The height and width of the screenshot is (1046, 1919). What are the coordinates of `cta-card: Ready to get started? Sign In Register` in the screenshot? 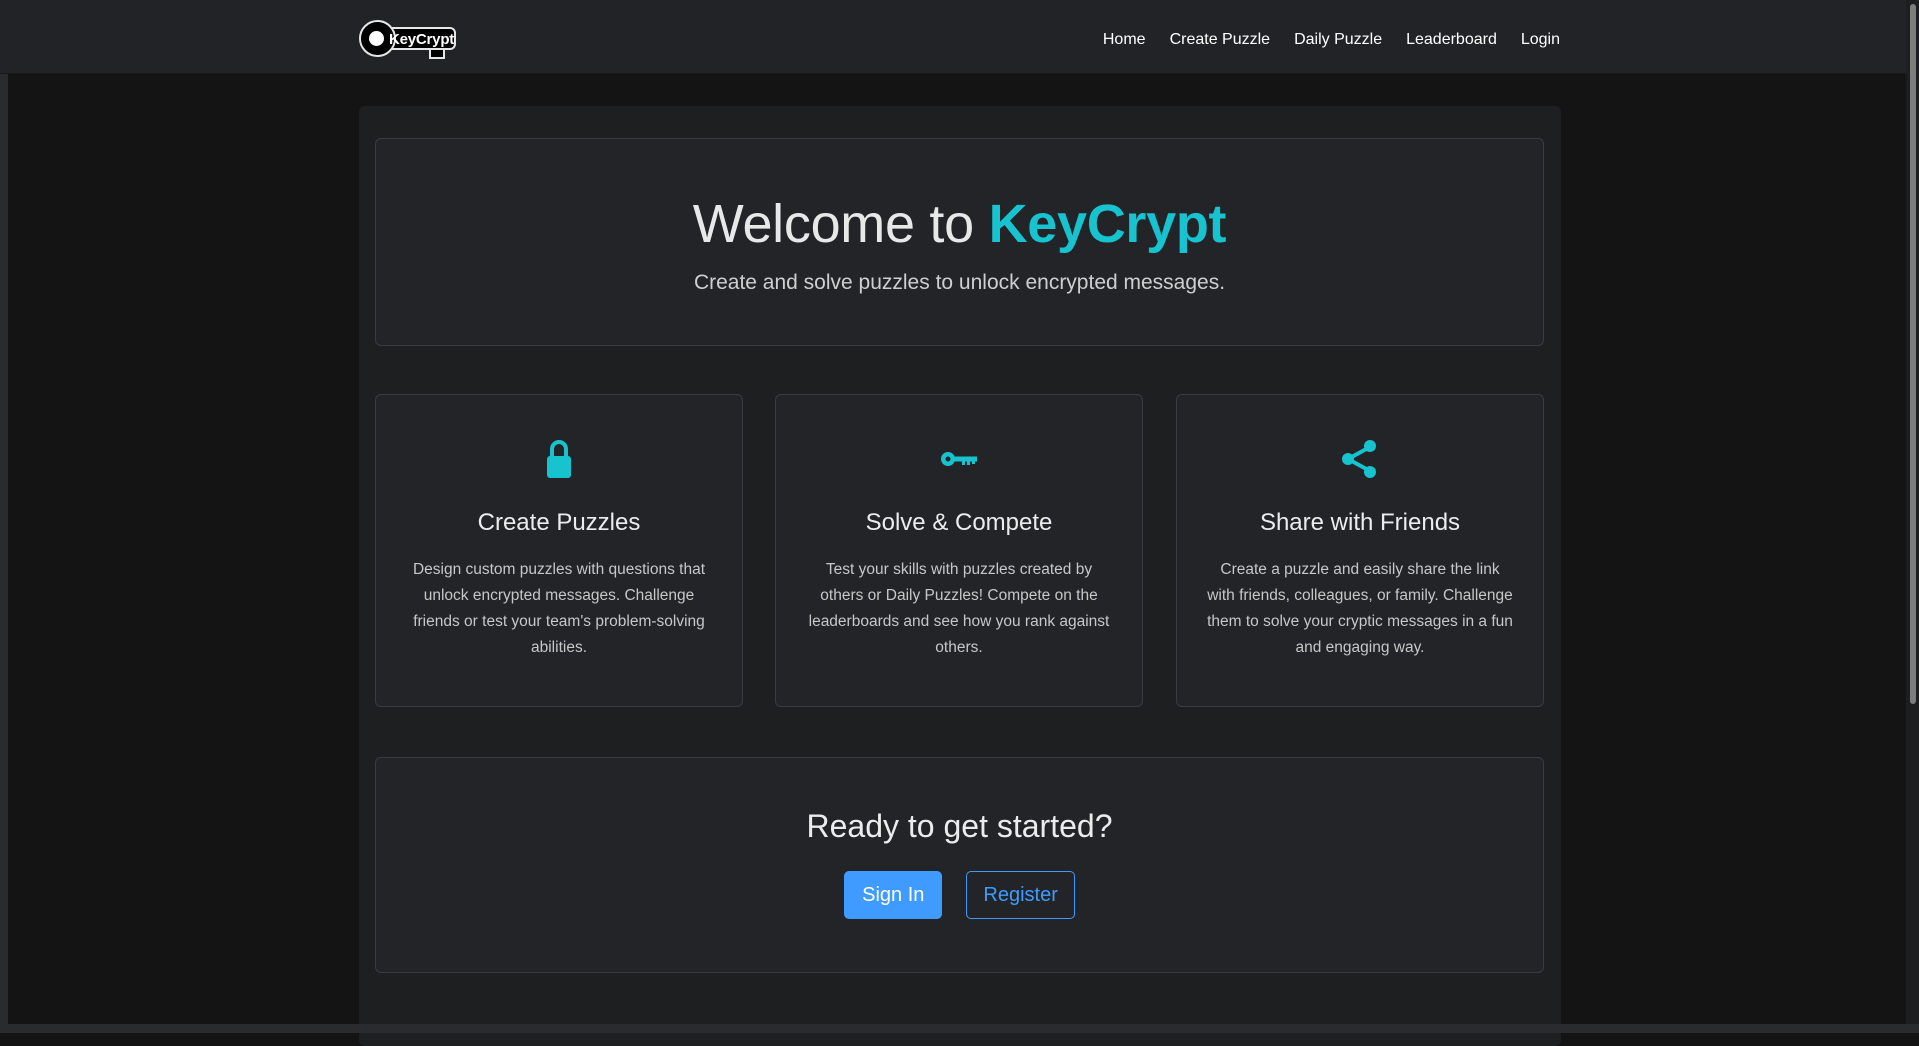 It's located at (959, 865).